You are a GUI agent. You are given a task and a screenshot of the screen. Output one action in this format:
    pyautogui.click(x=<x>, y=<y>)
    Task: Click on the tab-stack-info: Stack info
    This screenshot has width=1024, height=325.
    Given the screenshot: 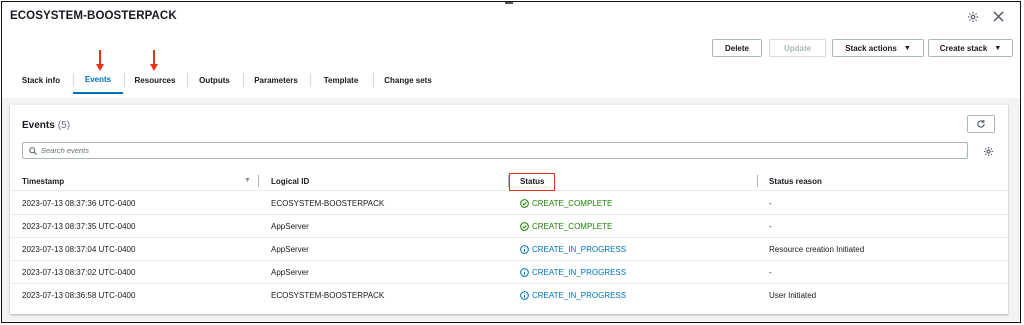 What is the action you would take?
    pyautogui.click(x=41, y=80)
    